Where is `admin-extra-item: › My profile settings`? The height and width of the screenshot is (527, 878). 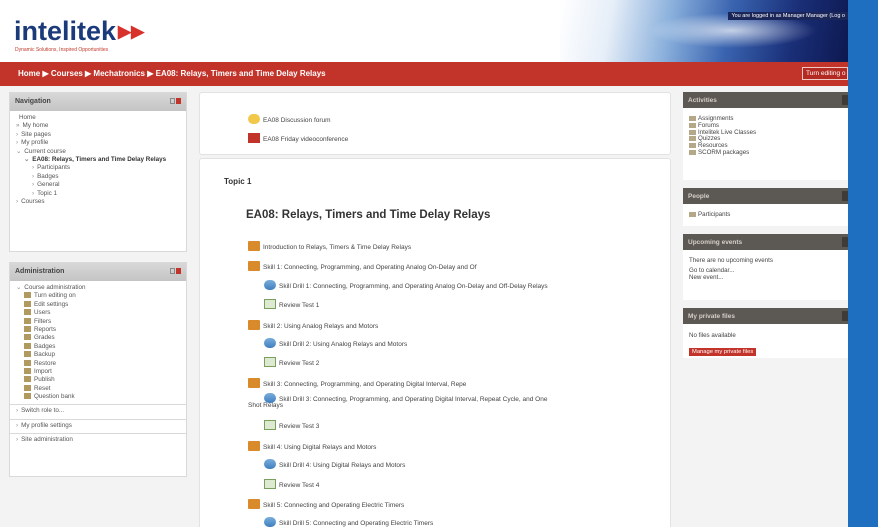 admin-extra-item: › My profile settings is located at coordinates (98, 426).